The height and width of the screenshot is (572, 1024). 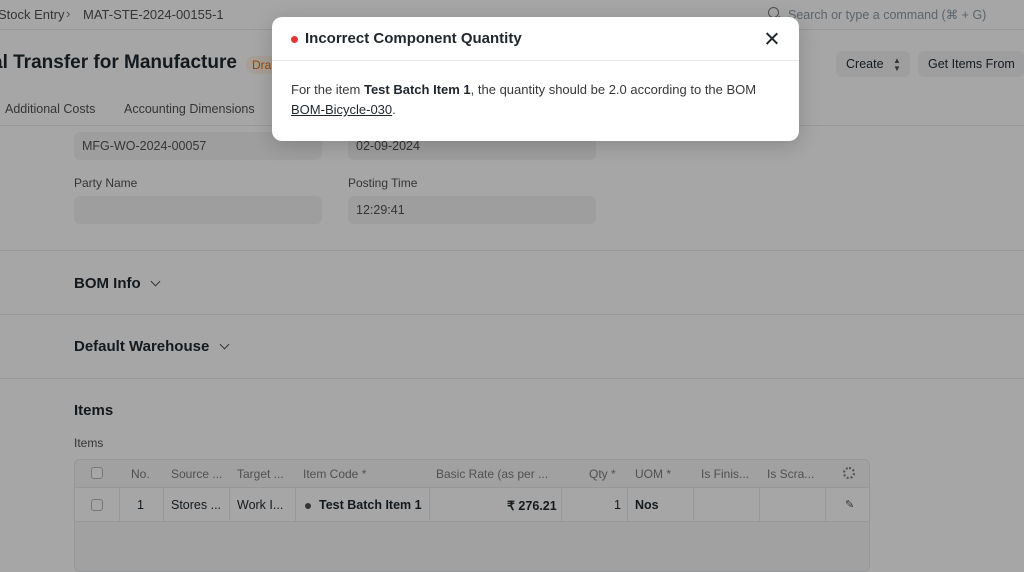 What do you see at coordinates (294, 39) in the screenshot?
I see `error-indicator-dot` at bounding box center [294, 39].